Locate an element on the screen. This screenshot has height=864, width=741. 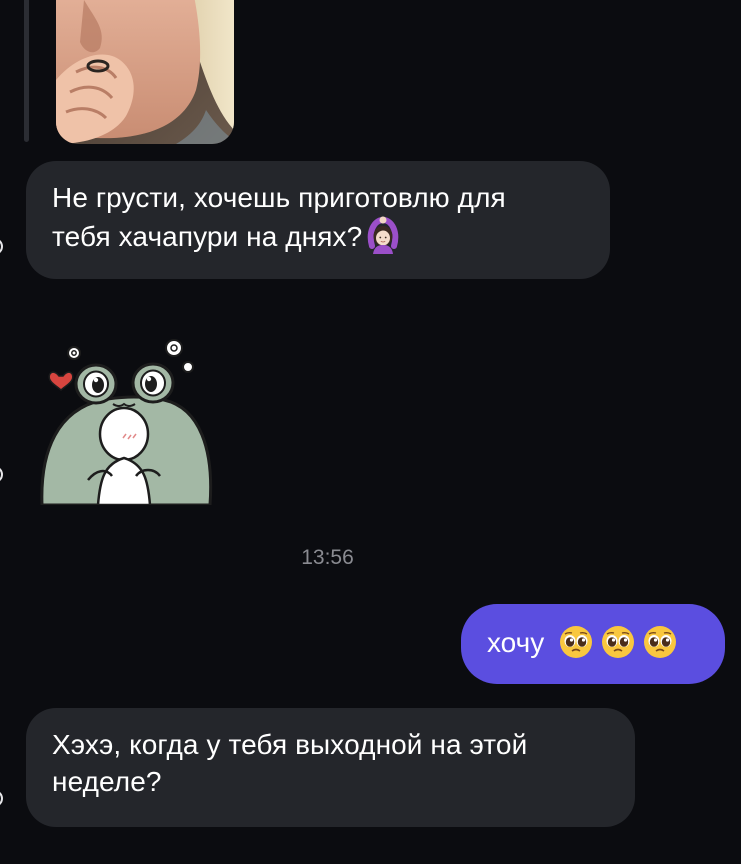
message-text-line: тебя хачапури на днях? is located at coordinates (207, 236).